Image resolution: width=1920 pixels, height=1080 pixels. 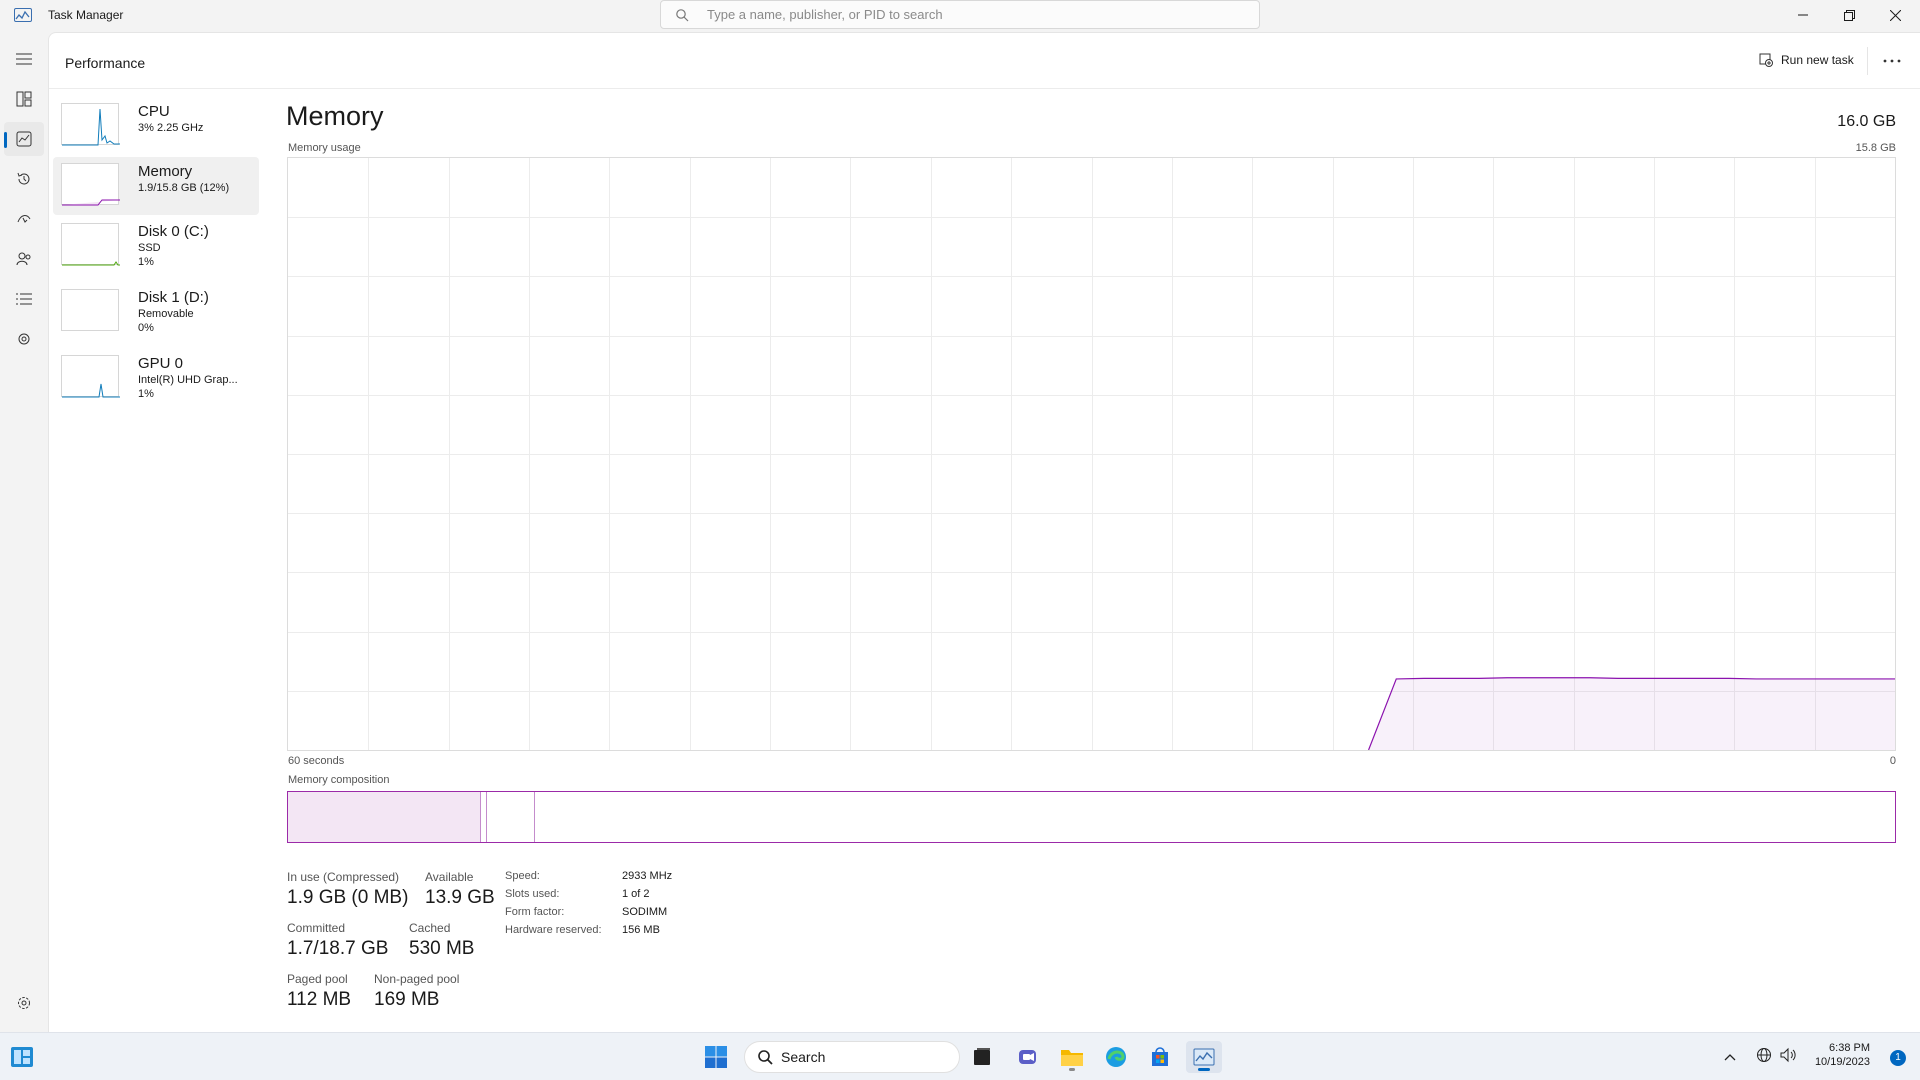 I want to click on cached-label: Cached, so click(x=430, y=928).